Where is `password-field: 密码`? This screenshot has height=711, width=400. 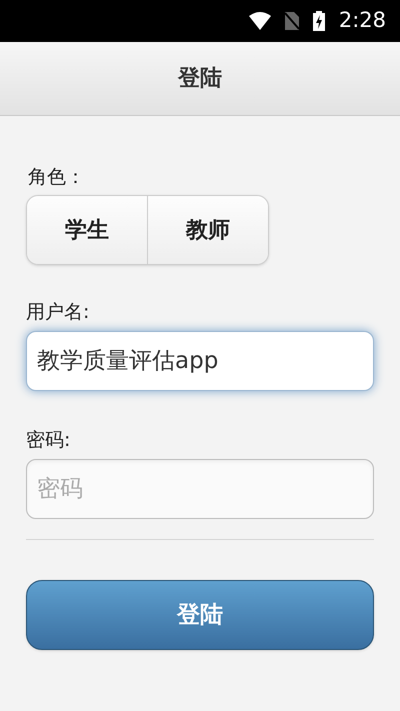
password-field: 密码 is located at coordinates (200, 489).